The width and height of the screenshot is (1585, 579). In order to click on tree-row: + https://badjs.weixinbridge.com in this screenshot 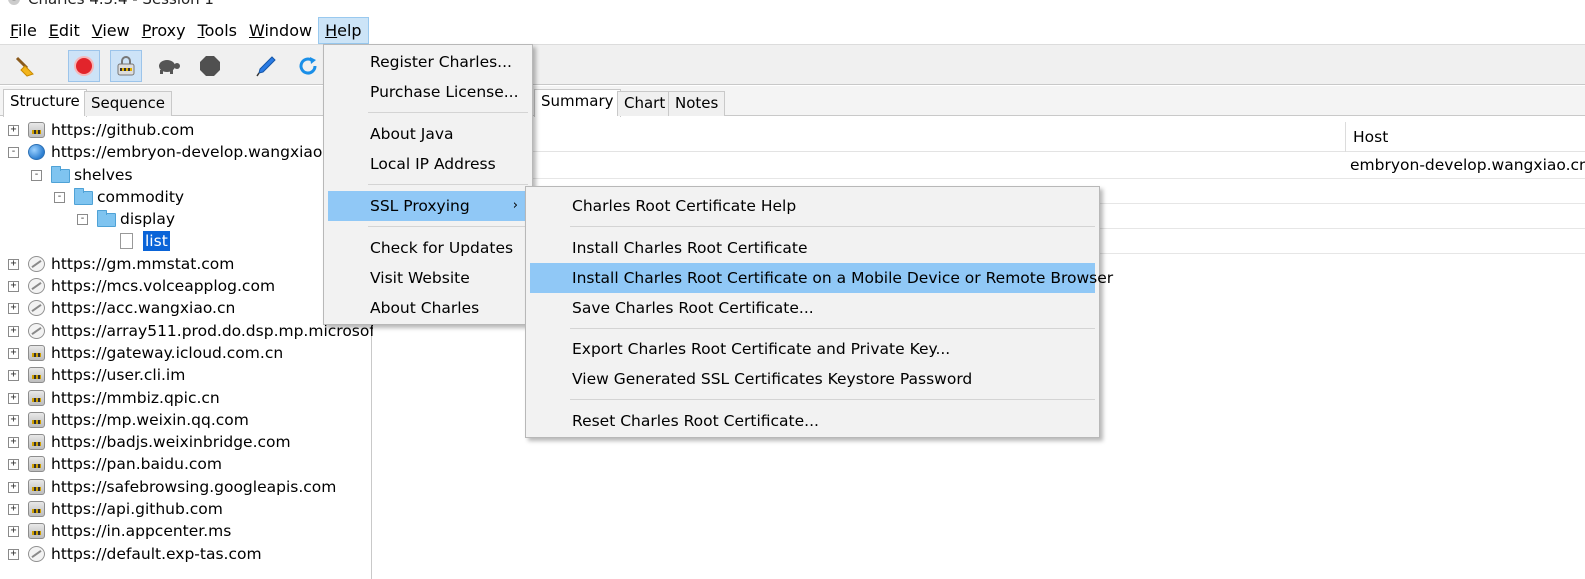, I will do `click(186, 442)`.